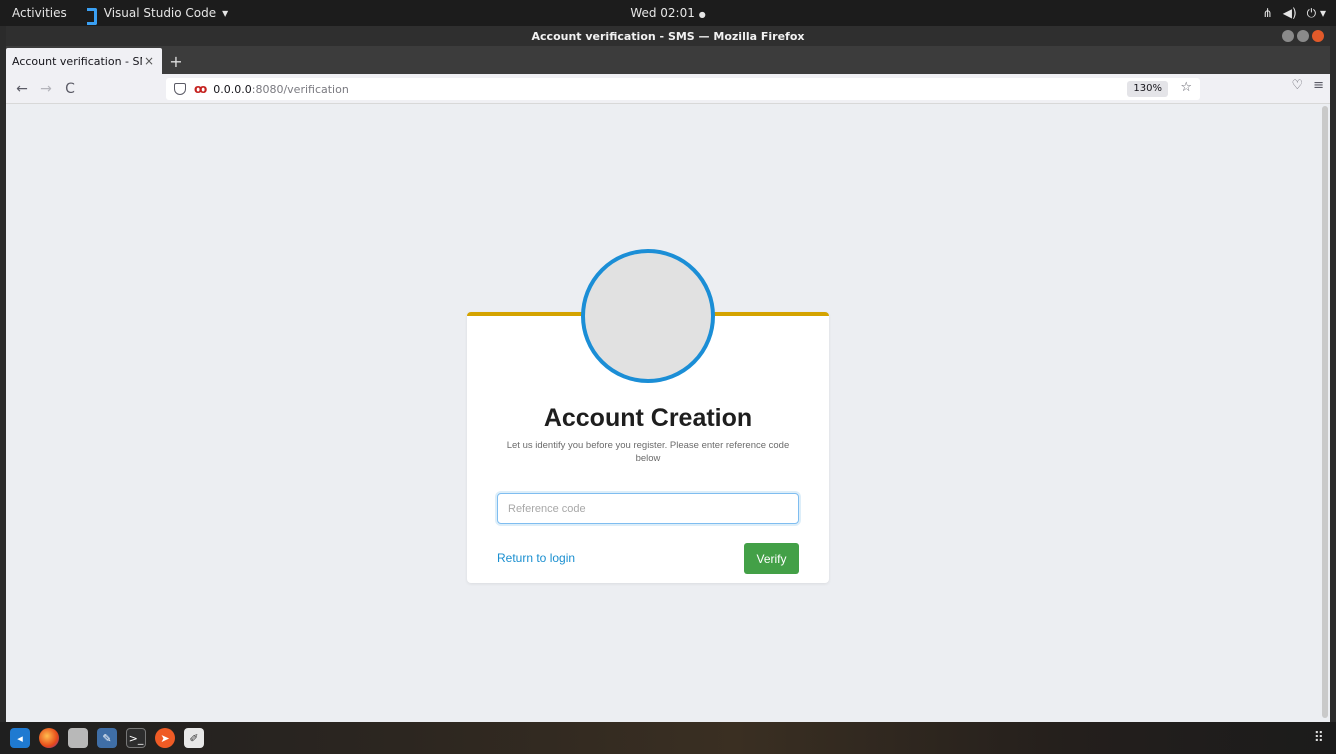 Image resolution: width=1336 pixels, height=754 pixels. What do you see at coordinates (78, 738) in the screenshot?
I see `files-icon` at bounding box center [78, 738].